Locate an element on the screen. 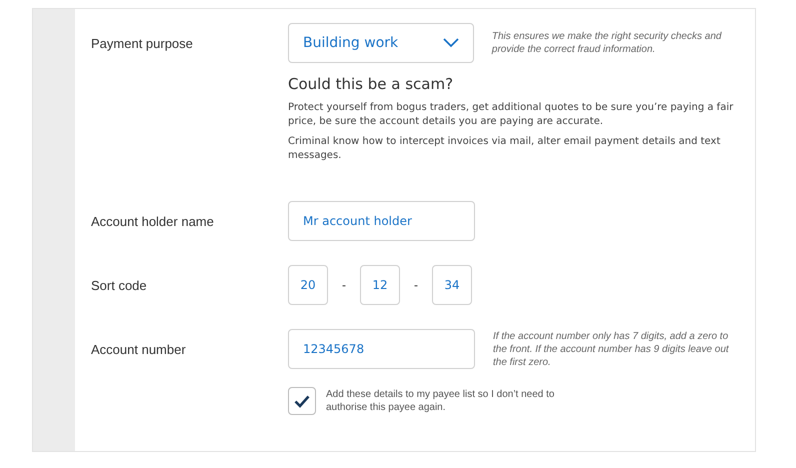 This screenshot has height=468, width=796. account-holder-field: Mr account holder is located at coordinates (381, 221).